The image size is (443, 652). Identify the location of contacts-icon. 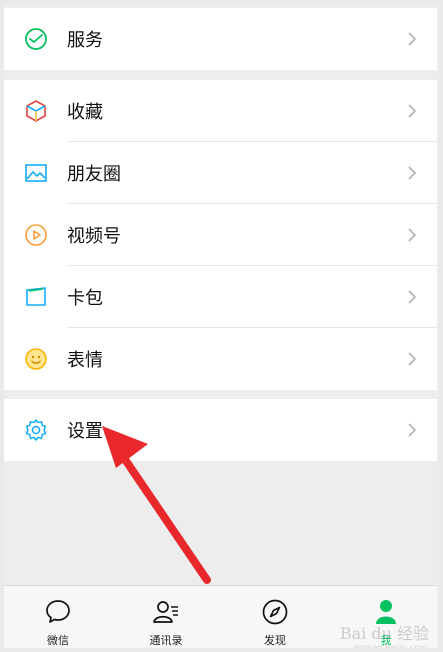
(165, 612).